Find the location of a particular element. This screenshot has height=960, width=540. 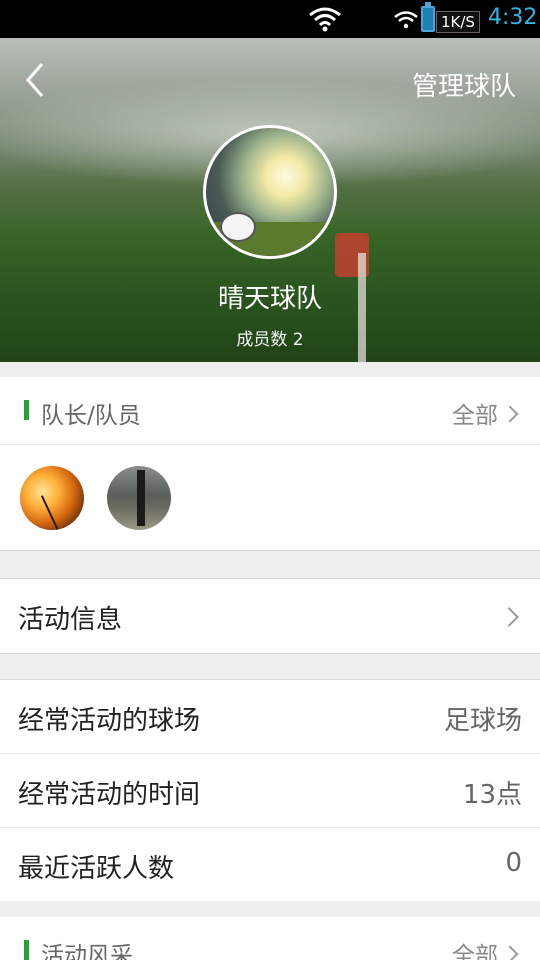

gallery-all-link: 全部 is located at coordinates (485, 948).